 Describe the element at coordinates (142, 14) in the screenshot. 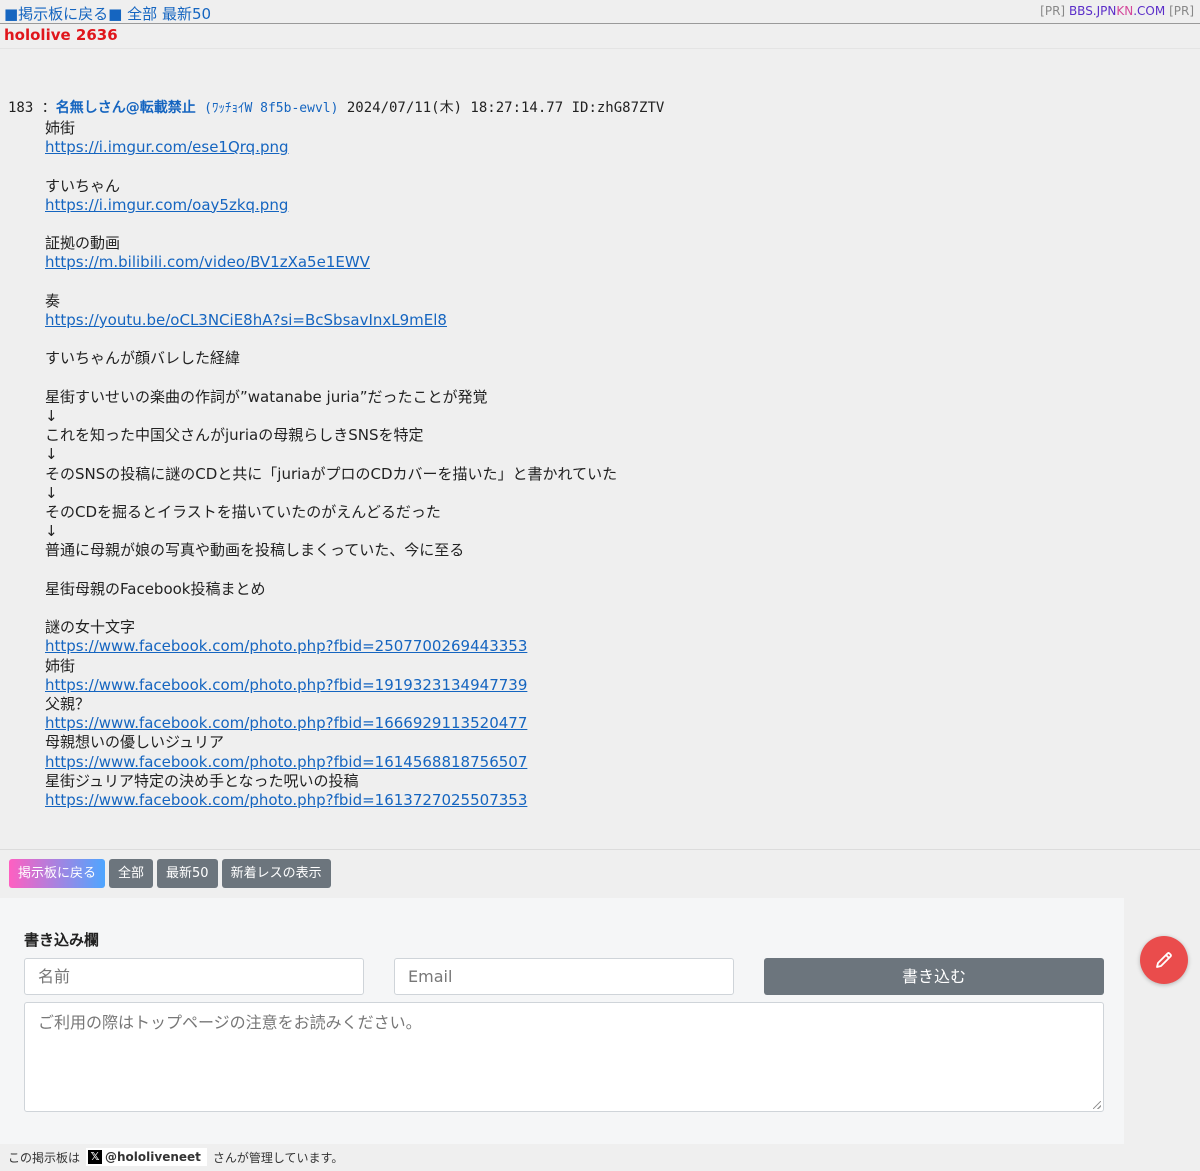

I see `all-posts-link: 全部` at that location.